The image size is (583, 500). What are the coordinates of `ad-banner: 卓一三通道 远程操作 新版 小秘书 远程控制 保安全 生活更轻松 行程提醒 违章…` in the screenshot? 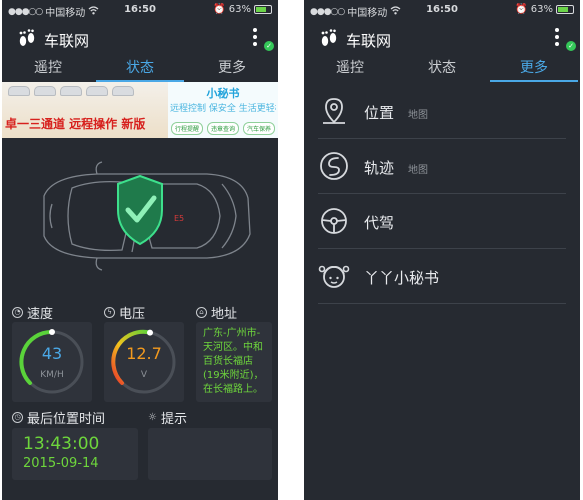 It's located at (140, 110).